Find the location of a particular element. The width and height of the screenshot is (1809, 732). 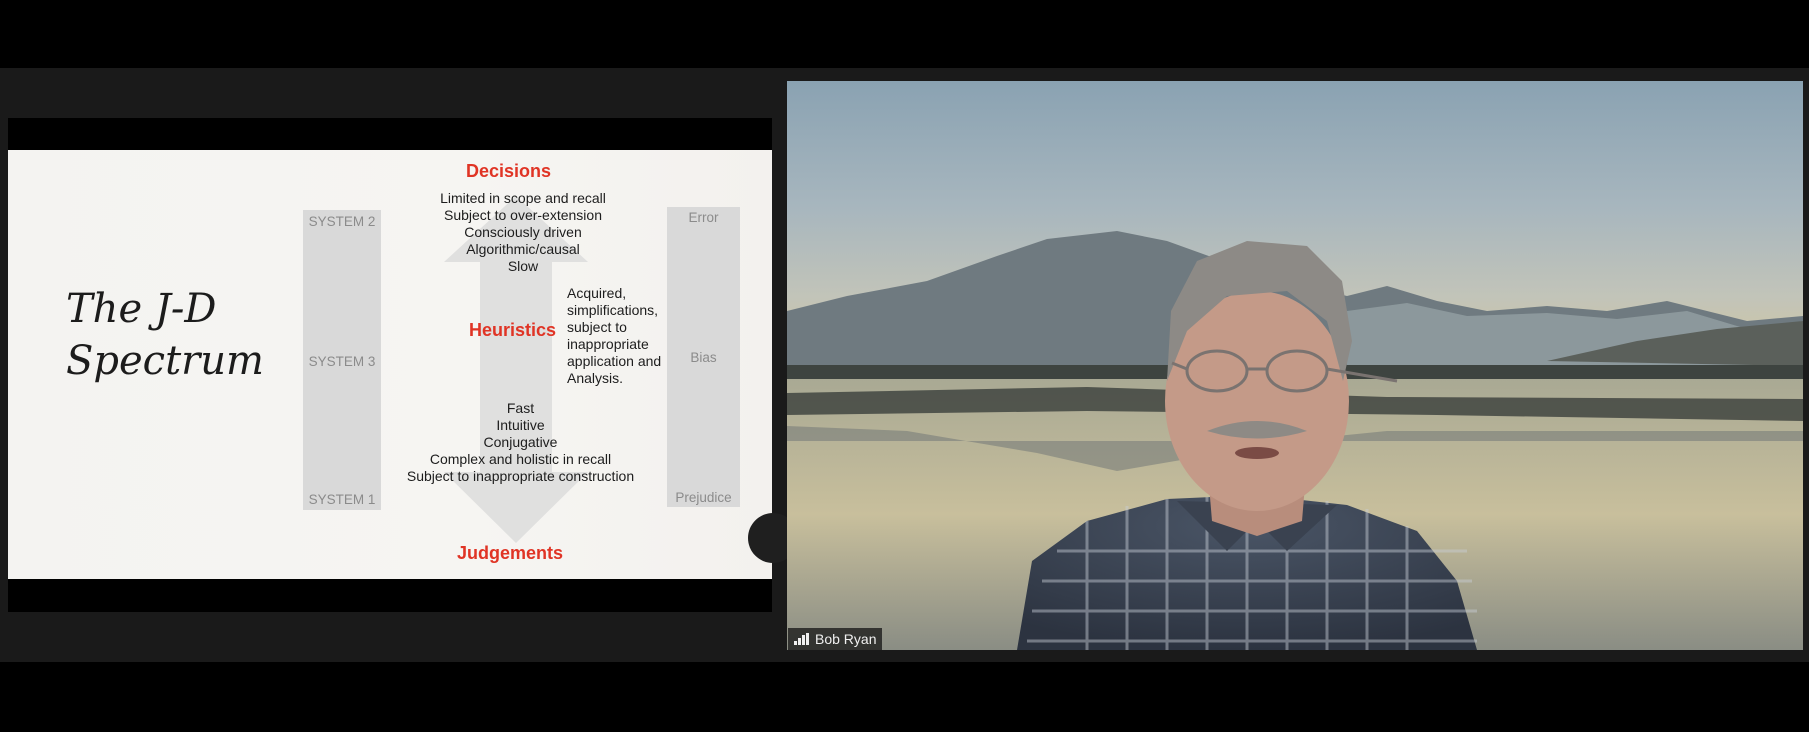

heuristics-line: subject to is located at coordinates (597, 327).